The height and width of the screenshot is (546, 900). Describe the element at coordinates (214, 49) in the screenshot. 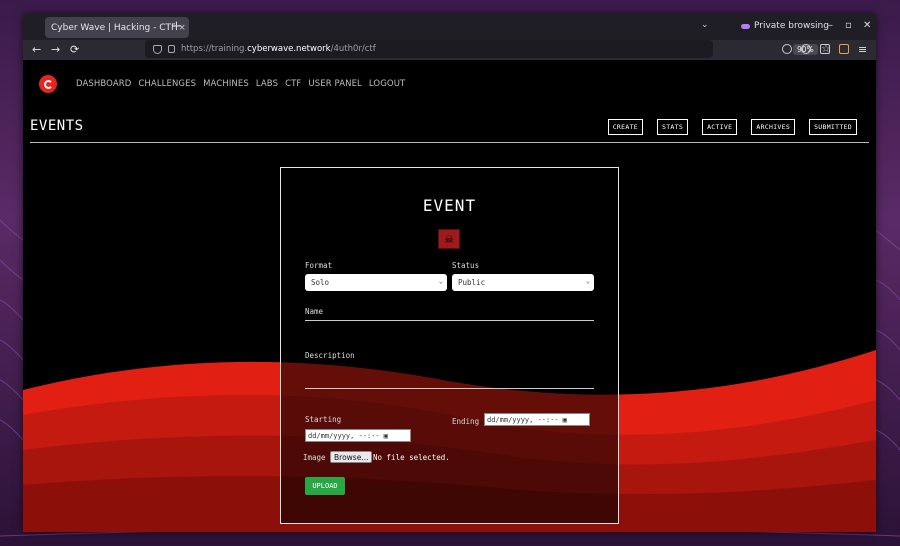

I see `url-prefix: https://training.` at that location.